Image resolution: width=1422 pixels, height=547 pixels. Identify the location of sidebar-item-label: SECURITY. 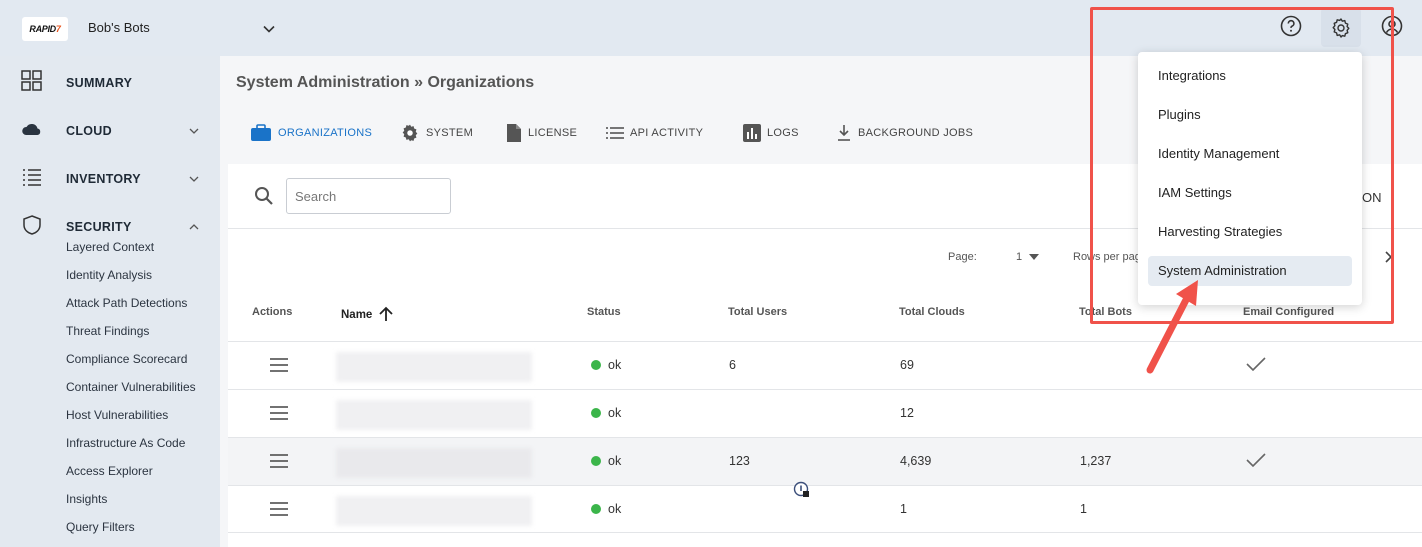
(99, 227).